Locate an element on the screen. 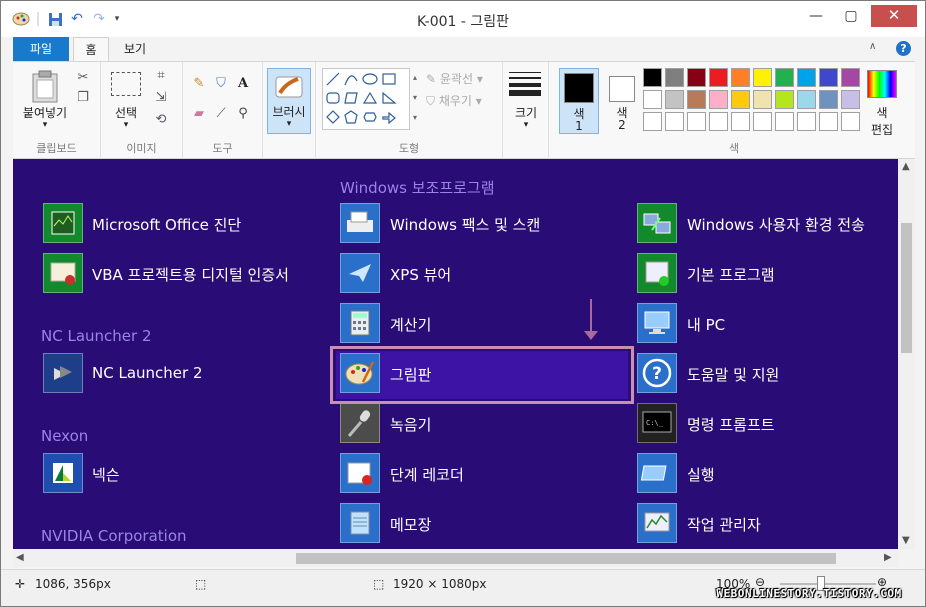  select-icon is located at coordinates (126, 84).